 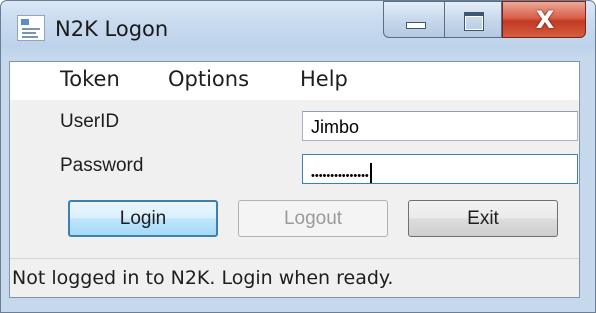 I want to click on userid-label: UserID, so click(x=90, y=121).